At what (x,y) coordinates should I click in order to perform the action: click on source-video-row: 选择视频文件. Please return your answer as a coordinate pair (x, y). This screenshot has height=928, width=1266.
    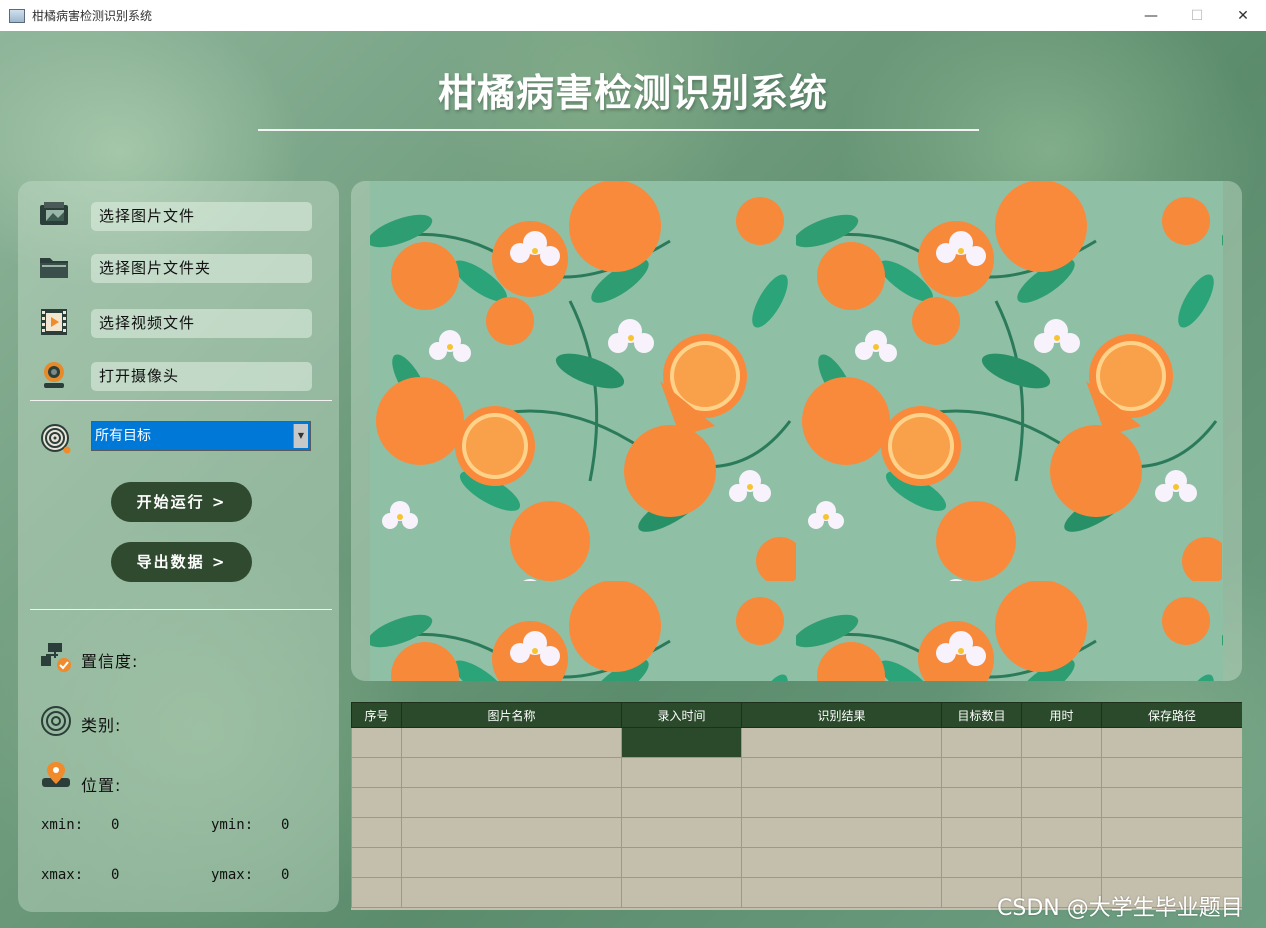
    Looking at the image, I should click on (178, 323).